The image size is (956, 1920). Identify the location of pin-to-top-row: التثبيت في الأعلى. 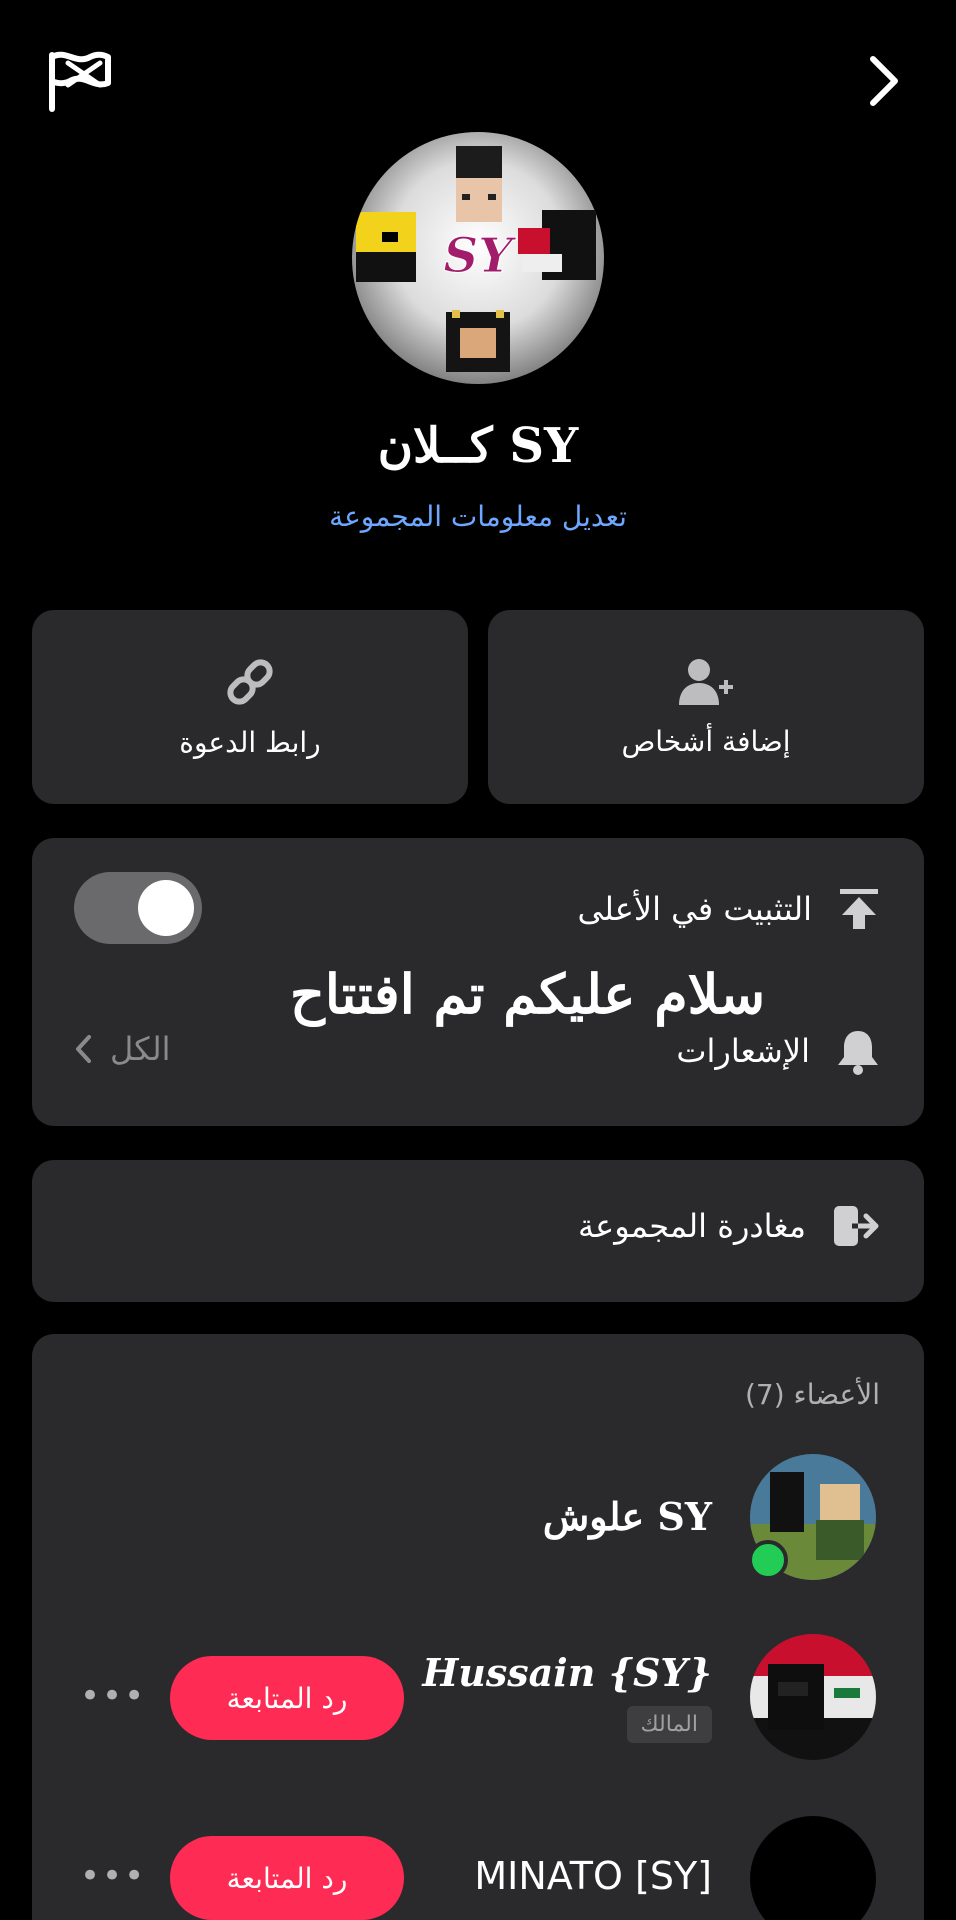
(700, 909).